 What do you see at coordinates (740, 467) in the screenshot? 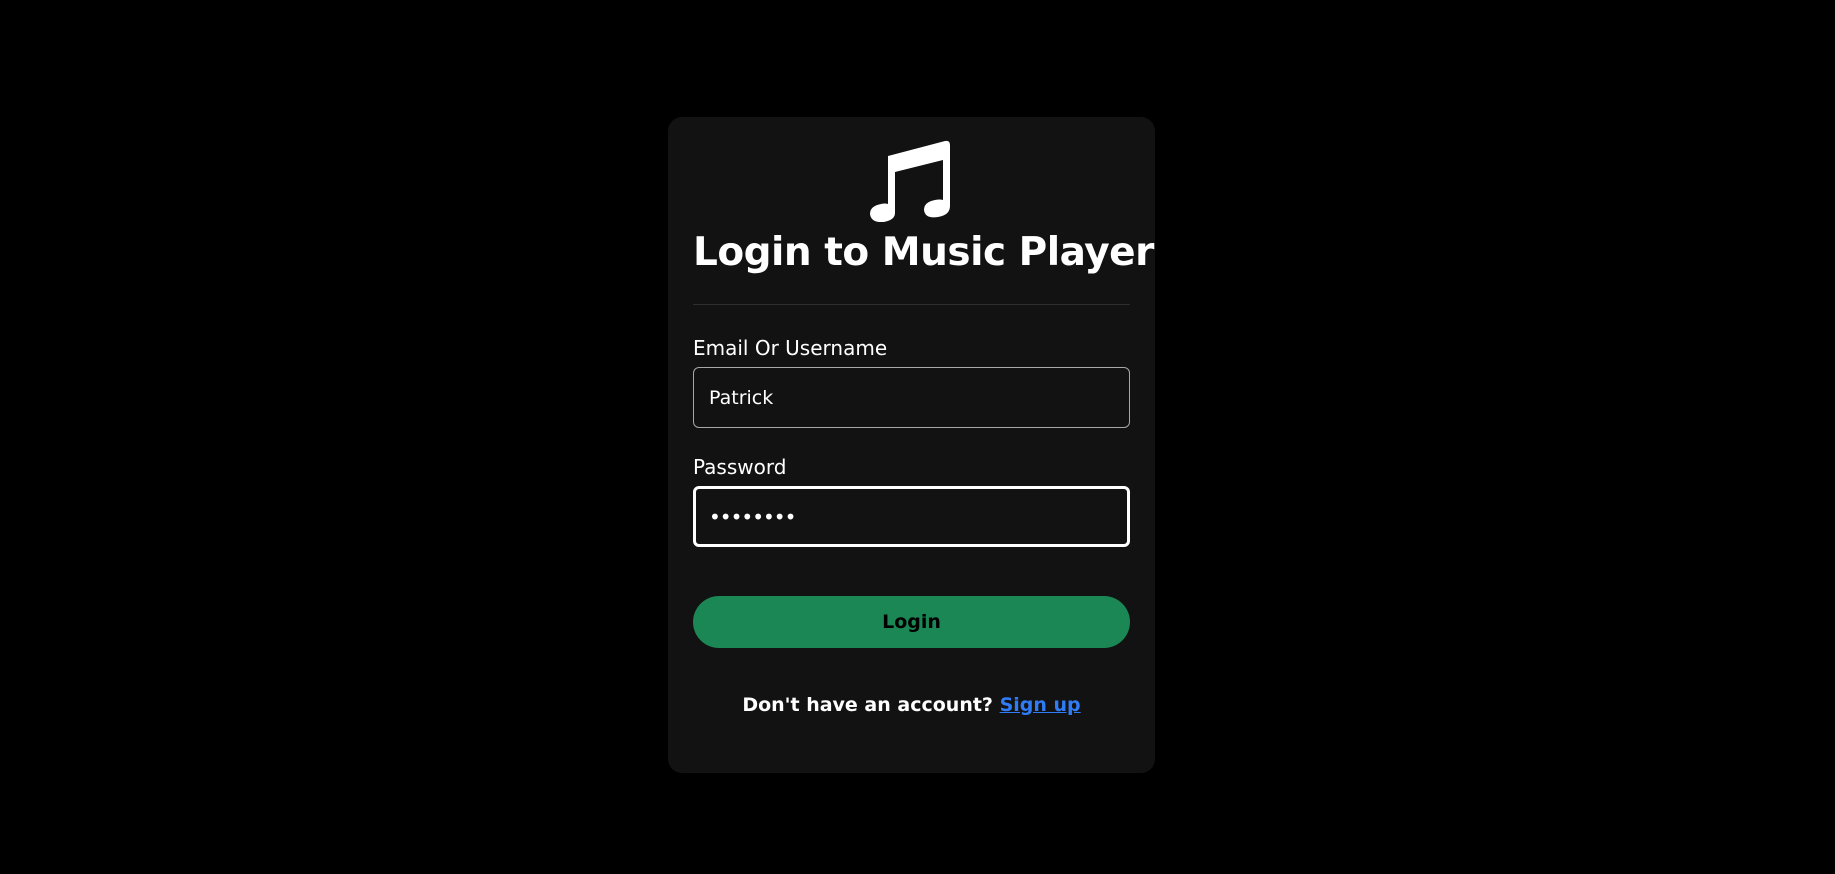
I see `password-label: Password` at bounding box center [740, 467].